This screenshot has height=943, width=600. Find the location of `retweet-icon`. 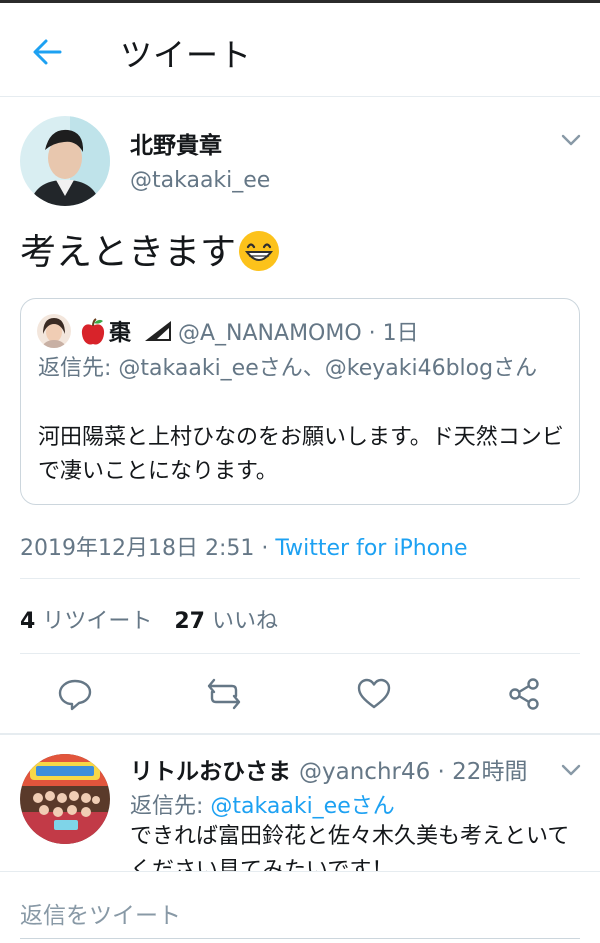

retweet-icon is located at coordinates (224, 694).